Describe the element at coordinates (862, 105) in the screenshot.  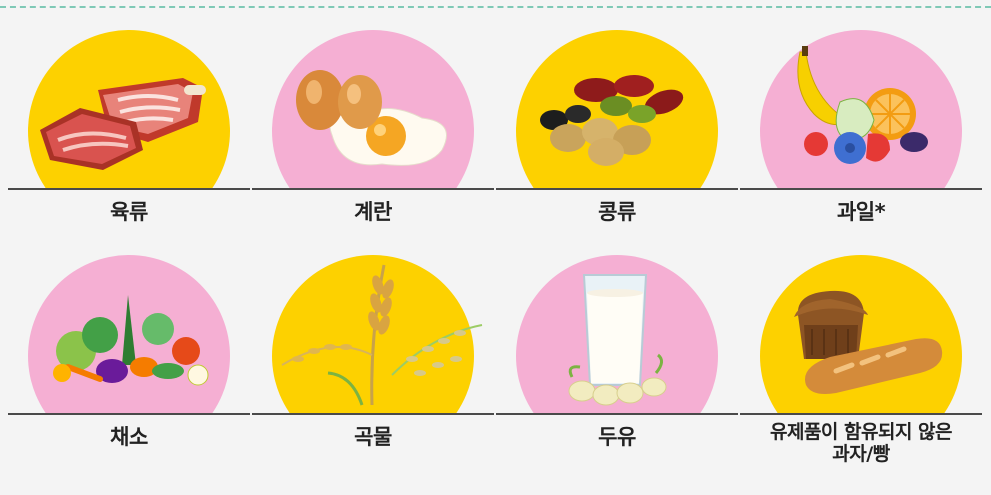
I see `fruit-icon` at that location.